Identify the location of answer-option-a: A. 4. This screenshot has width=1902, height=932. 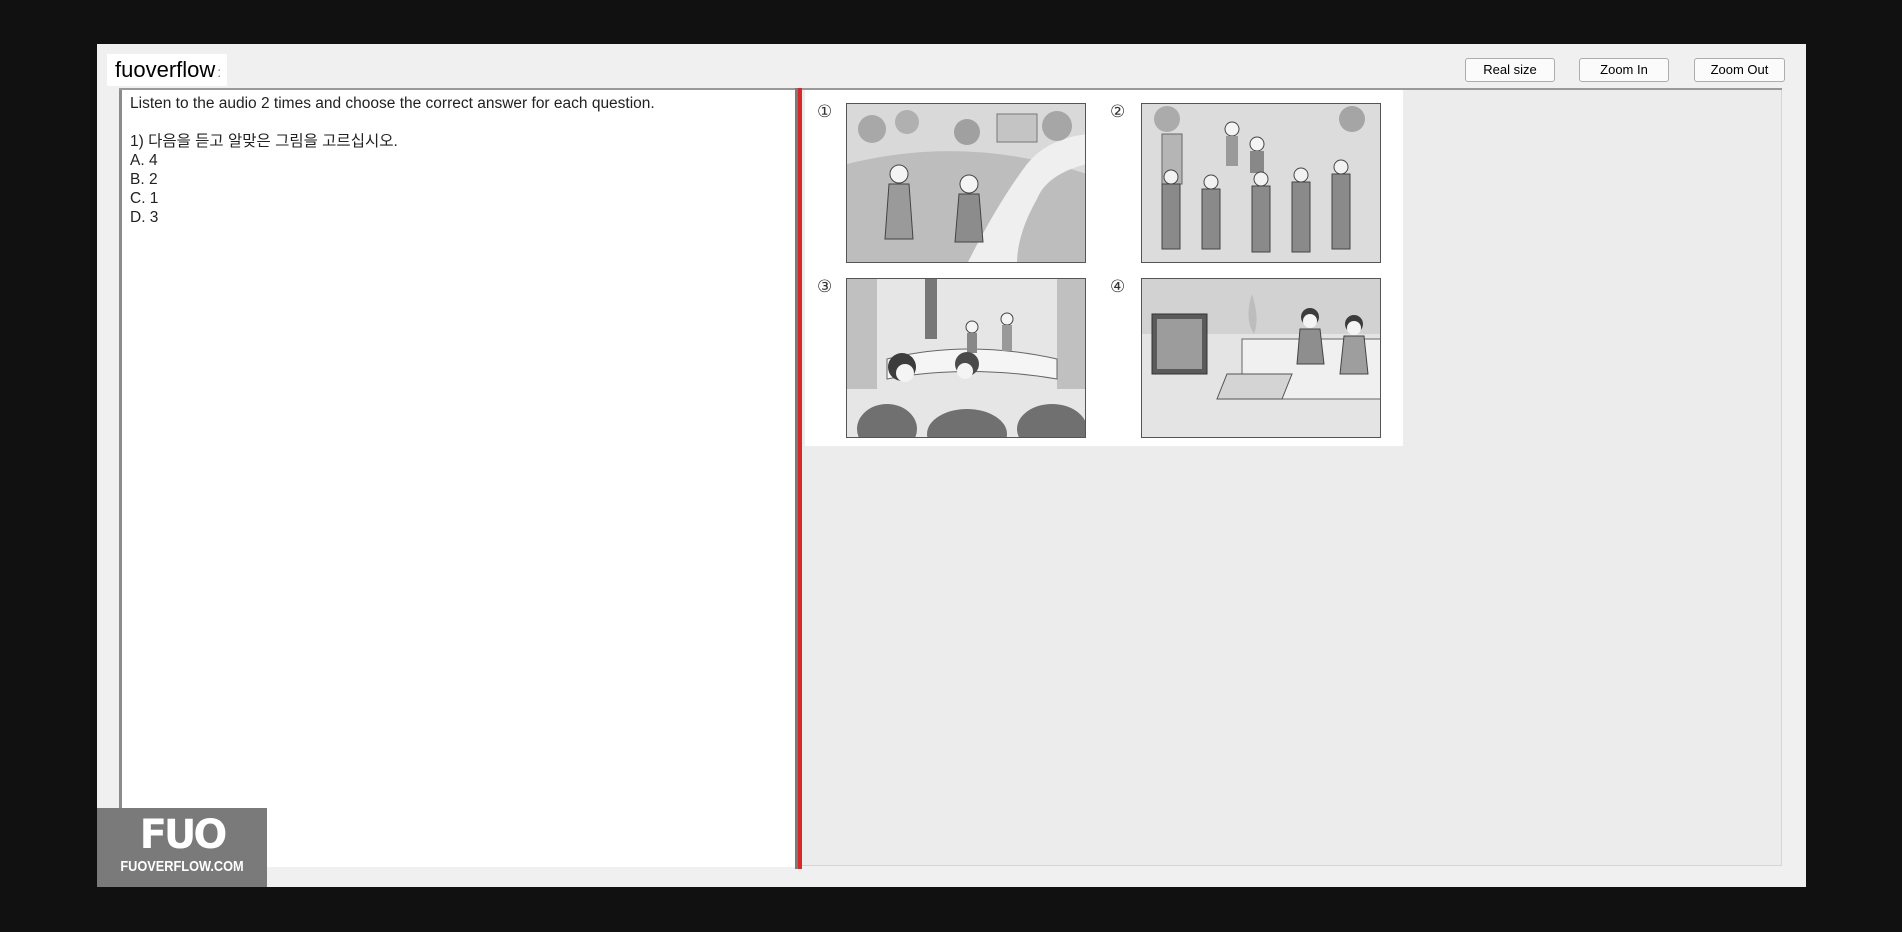
(144, 160).